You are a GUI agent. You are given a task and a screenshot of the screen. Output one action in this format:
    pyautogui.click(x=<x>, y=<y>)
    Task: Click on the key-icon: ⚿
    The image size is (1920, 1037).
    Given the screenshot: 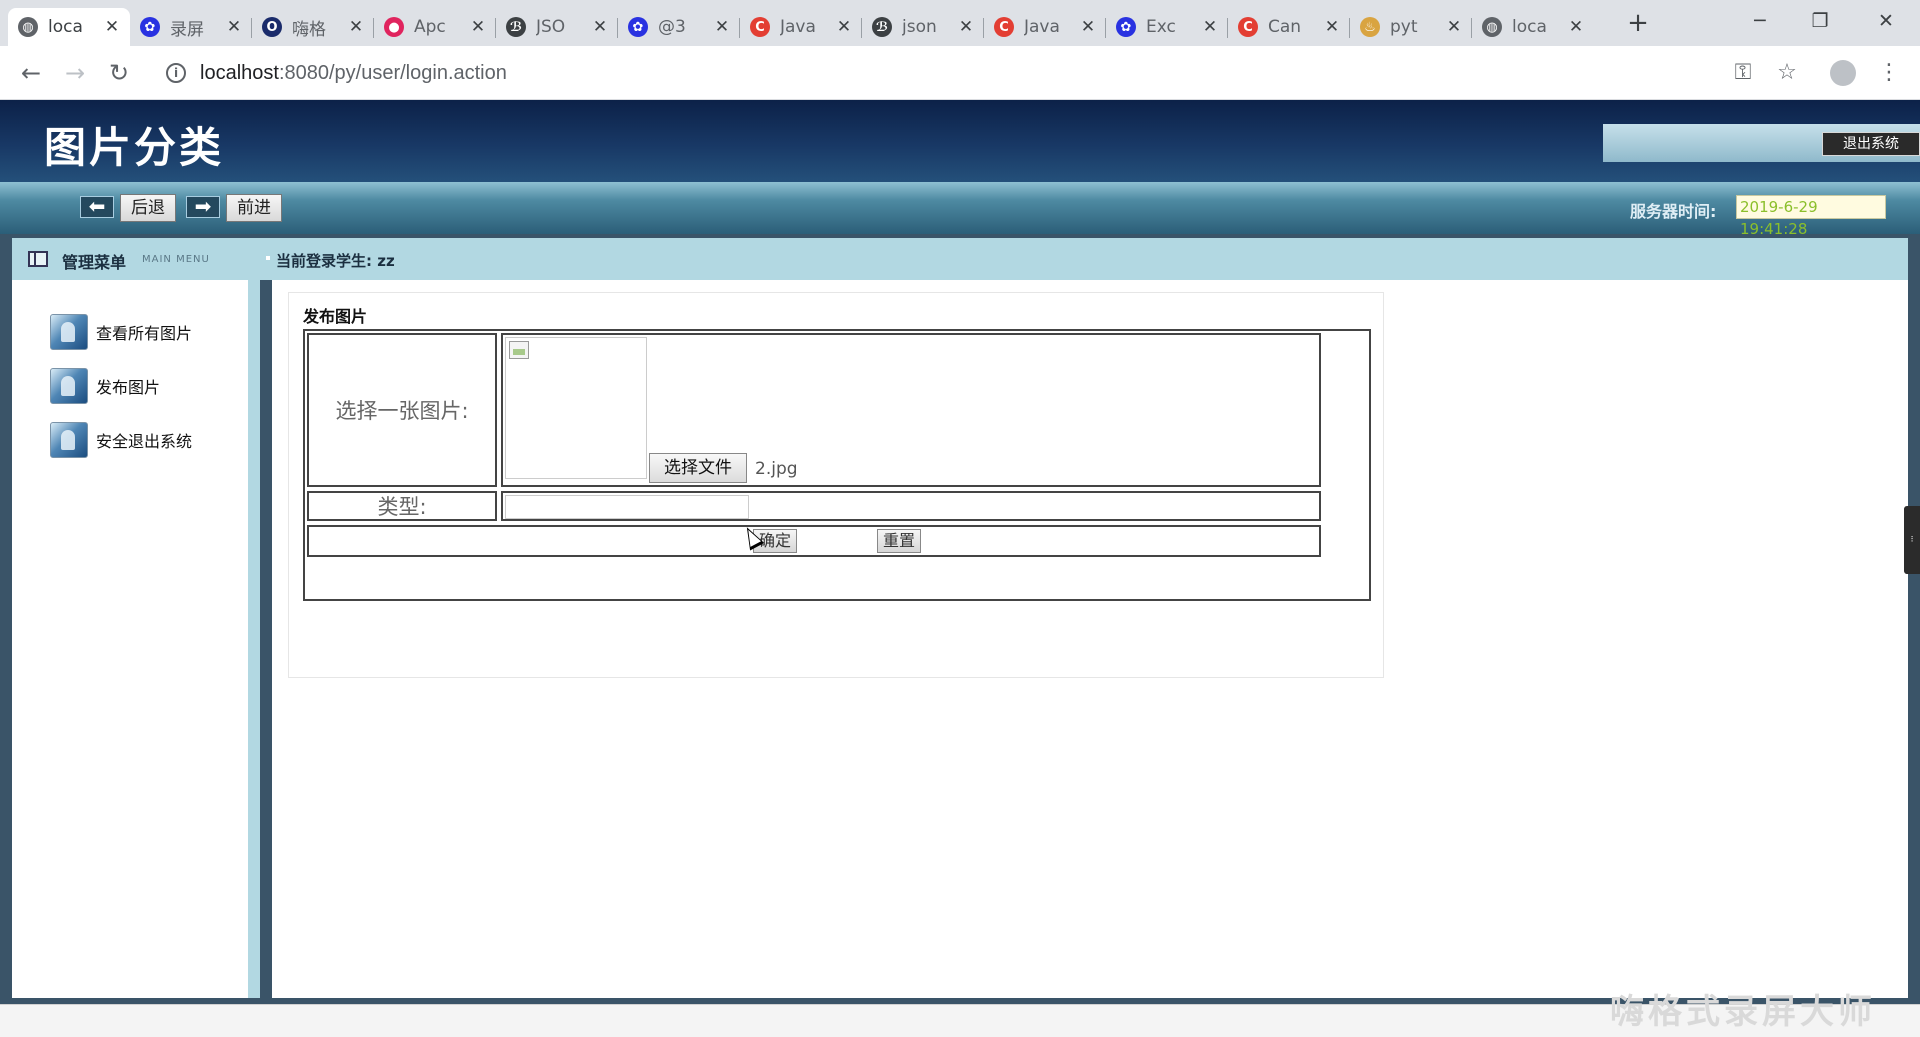 What is the action you would take?
    pyautogui.click(x=1743, y=73)
    